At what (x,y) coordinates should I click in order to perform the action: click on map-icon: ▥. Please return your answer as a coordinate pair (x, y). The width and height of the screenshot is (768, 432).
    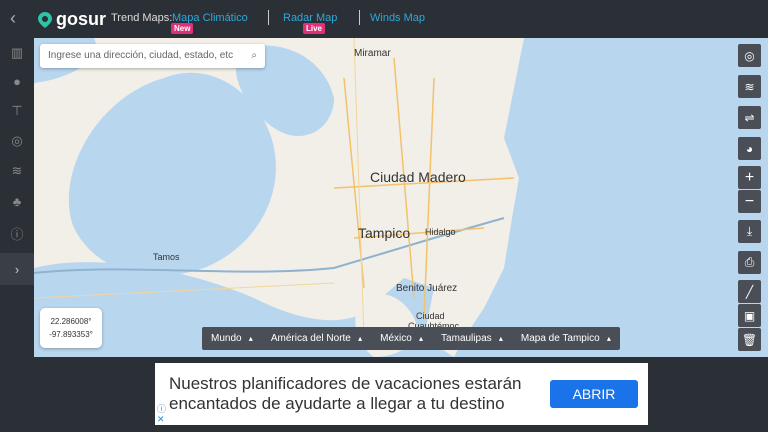
    Looking at the image, I should click on (17, 53).